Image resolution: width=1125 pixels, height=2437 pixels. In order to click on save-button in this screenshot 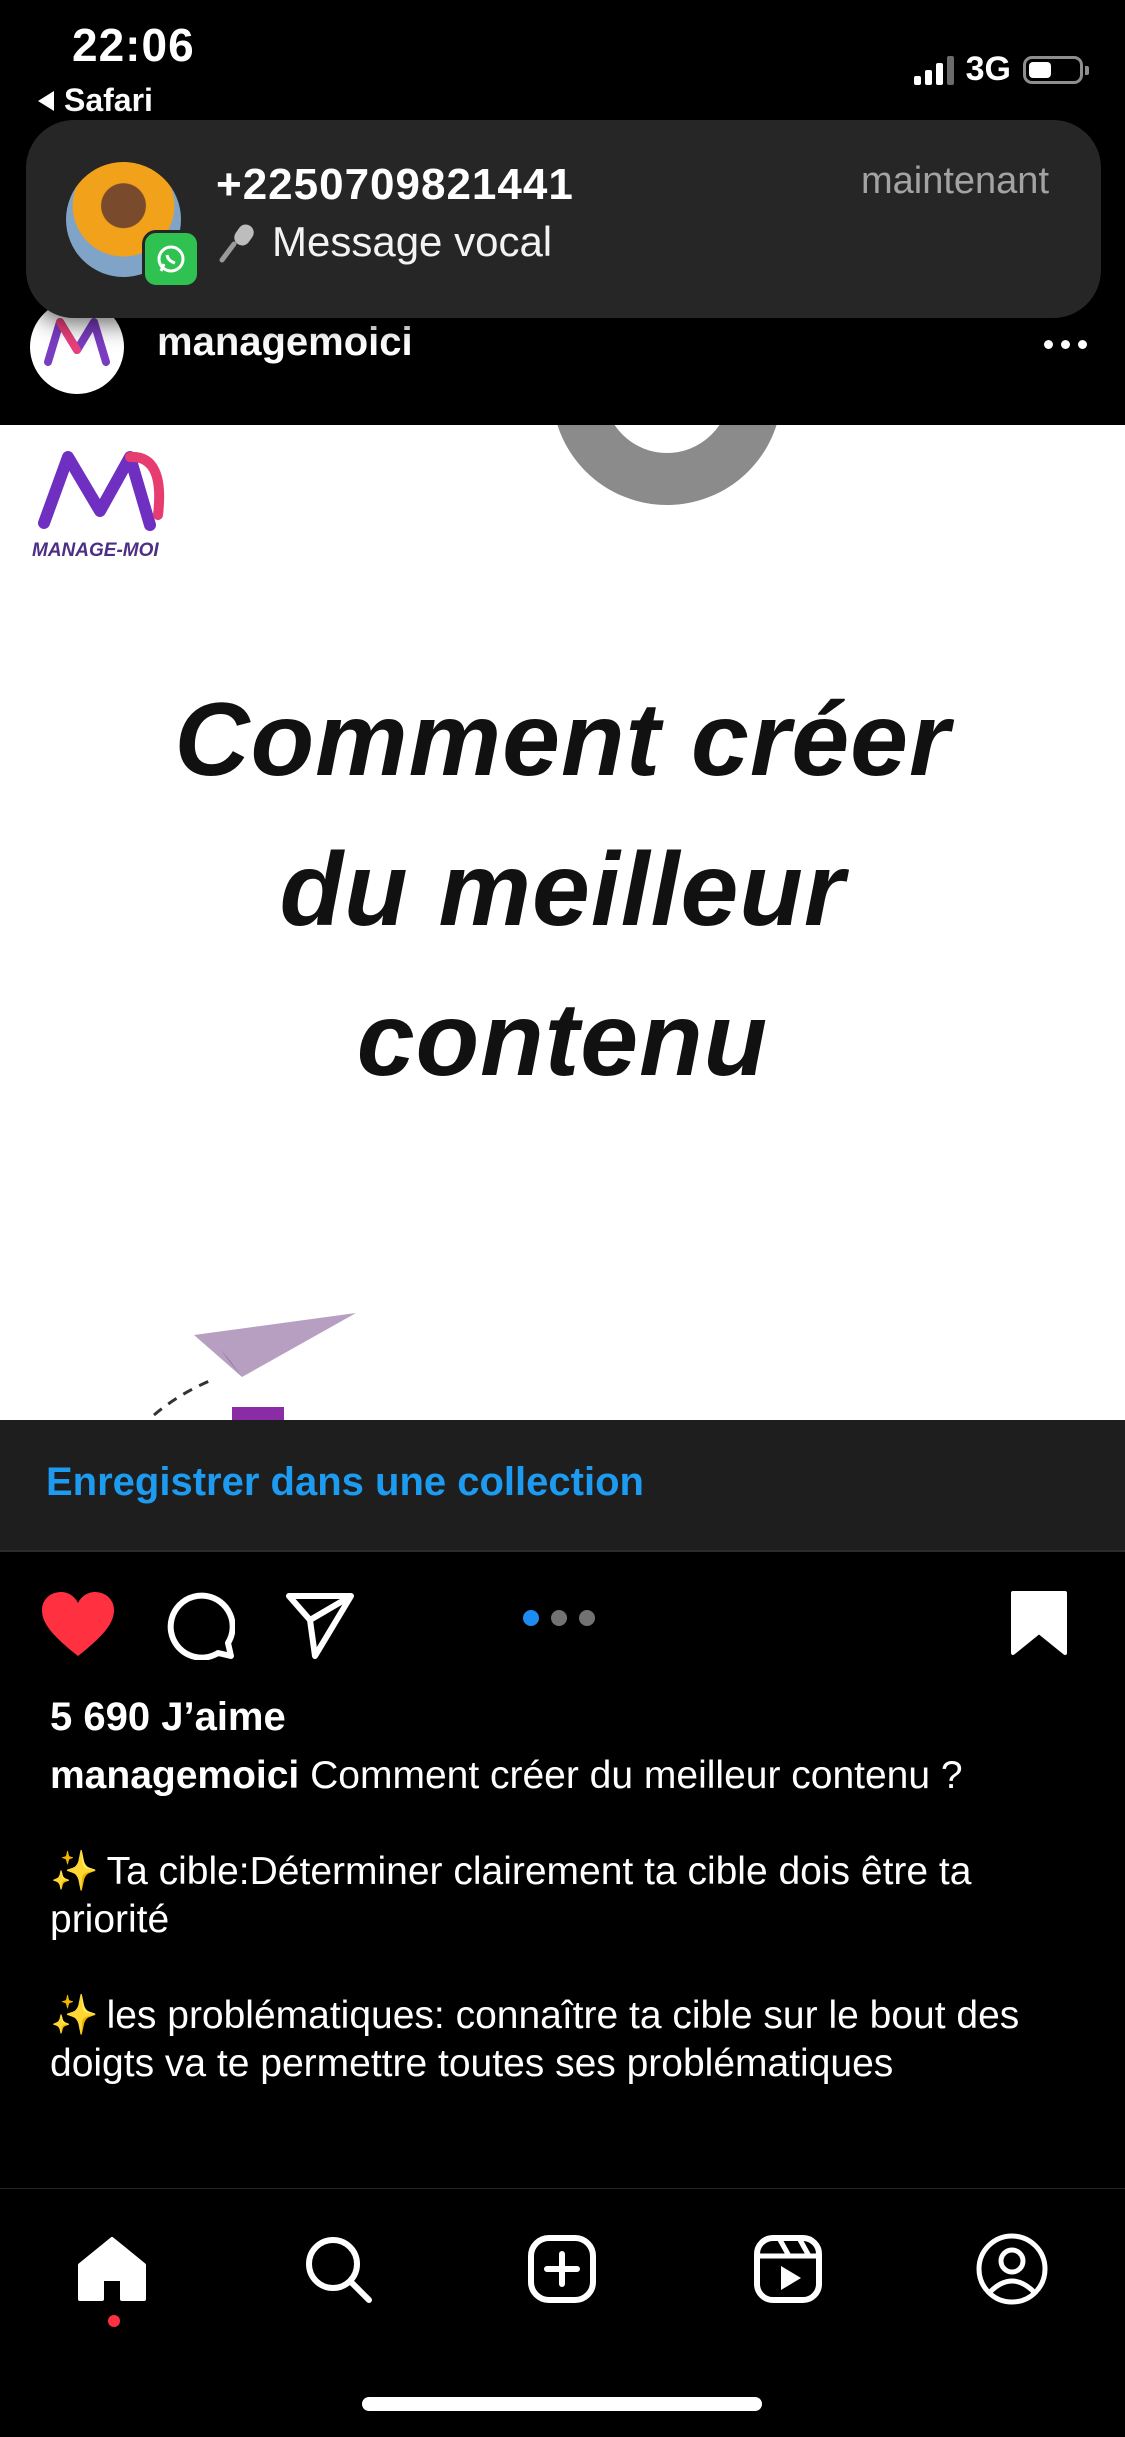, I will do `click(1039, 1625)`.